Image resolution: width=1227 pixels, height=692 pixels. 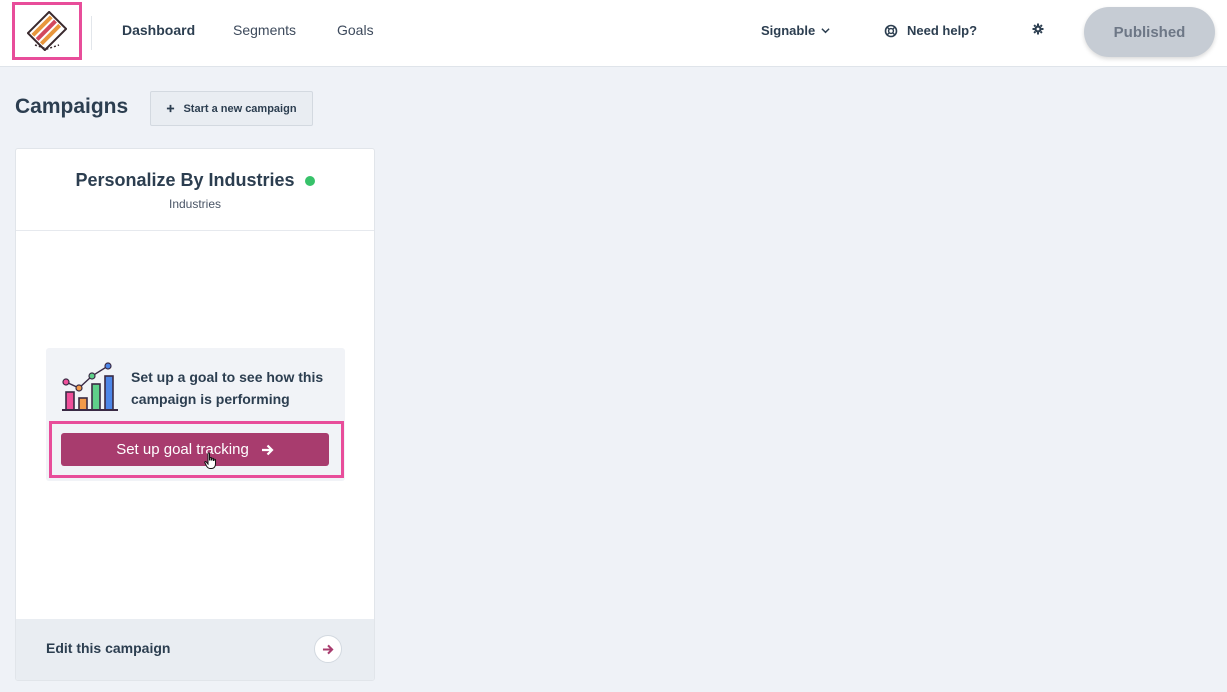 I want to click on nav-goals: Goals, so click(x=355, y=30).